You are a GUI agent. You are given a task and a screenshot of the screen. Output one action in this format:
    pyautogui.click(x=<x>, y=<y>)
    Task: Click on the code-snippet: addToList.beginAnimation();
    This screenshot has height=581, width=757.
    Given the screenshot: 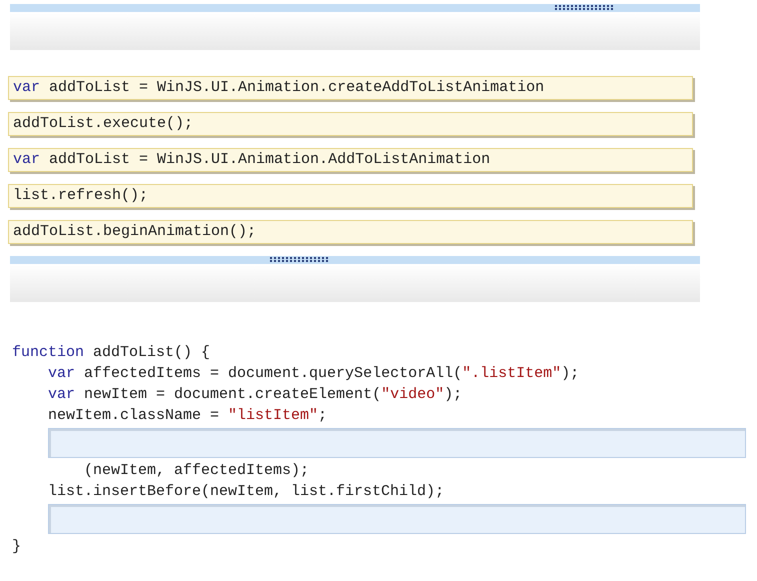 What is the action you would take?
    pyautogui.click(x=350, y=232)
    